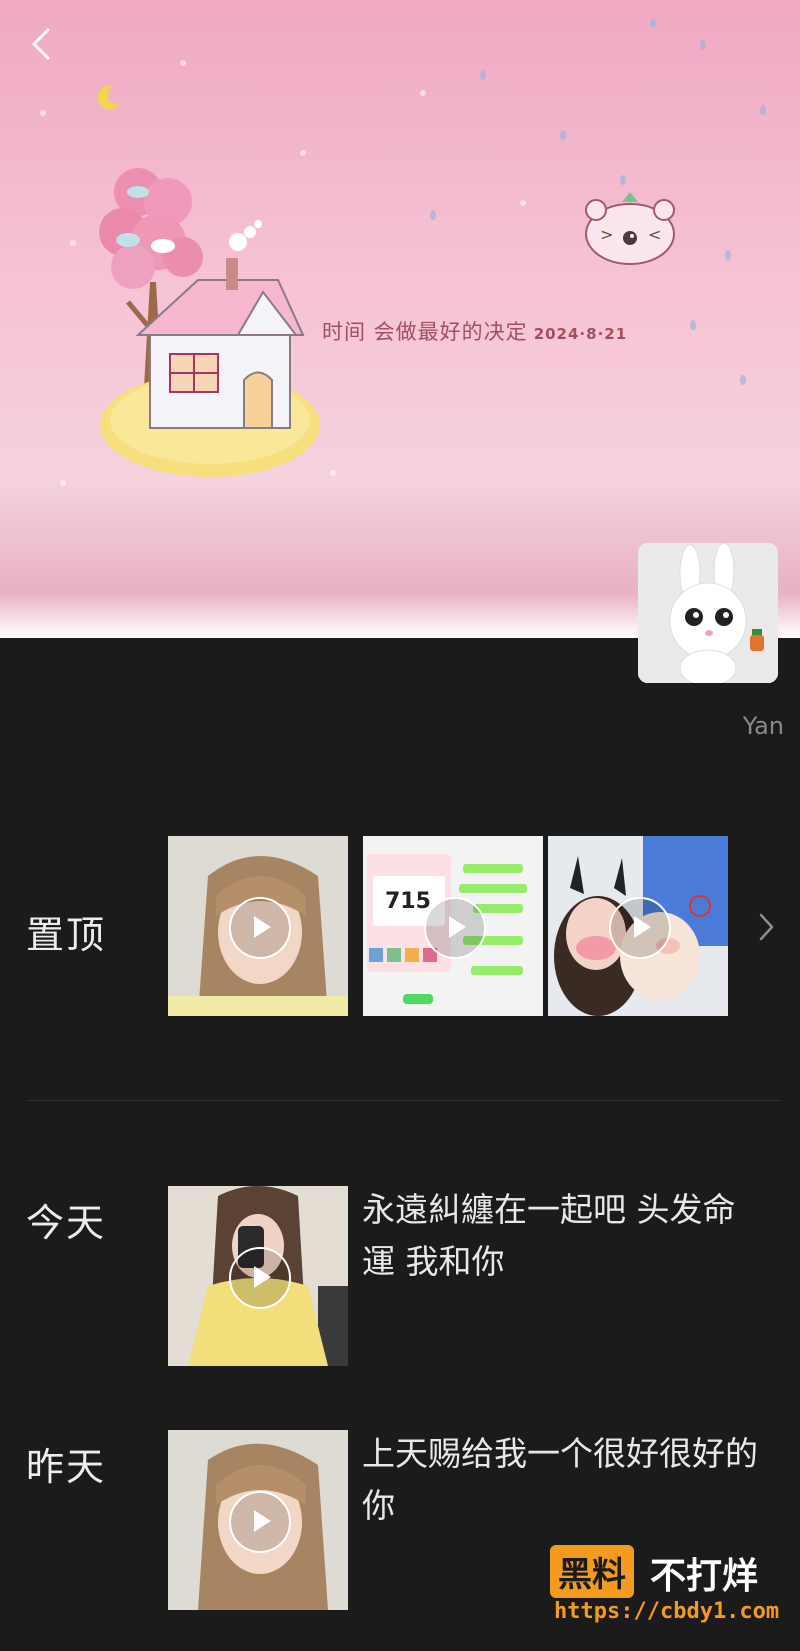 Image resolution: width=800 pixels, height=1651 pixels. I want to click on section-label-yesterday: 昨天, so click(66, 1467).